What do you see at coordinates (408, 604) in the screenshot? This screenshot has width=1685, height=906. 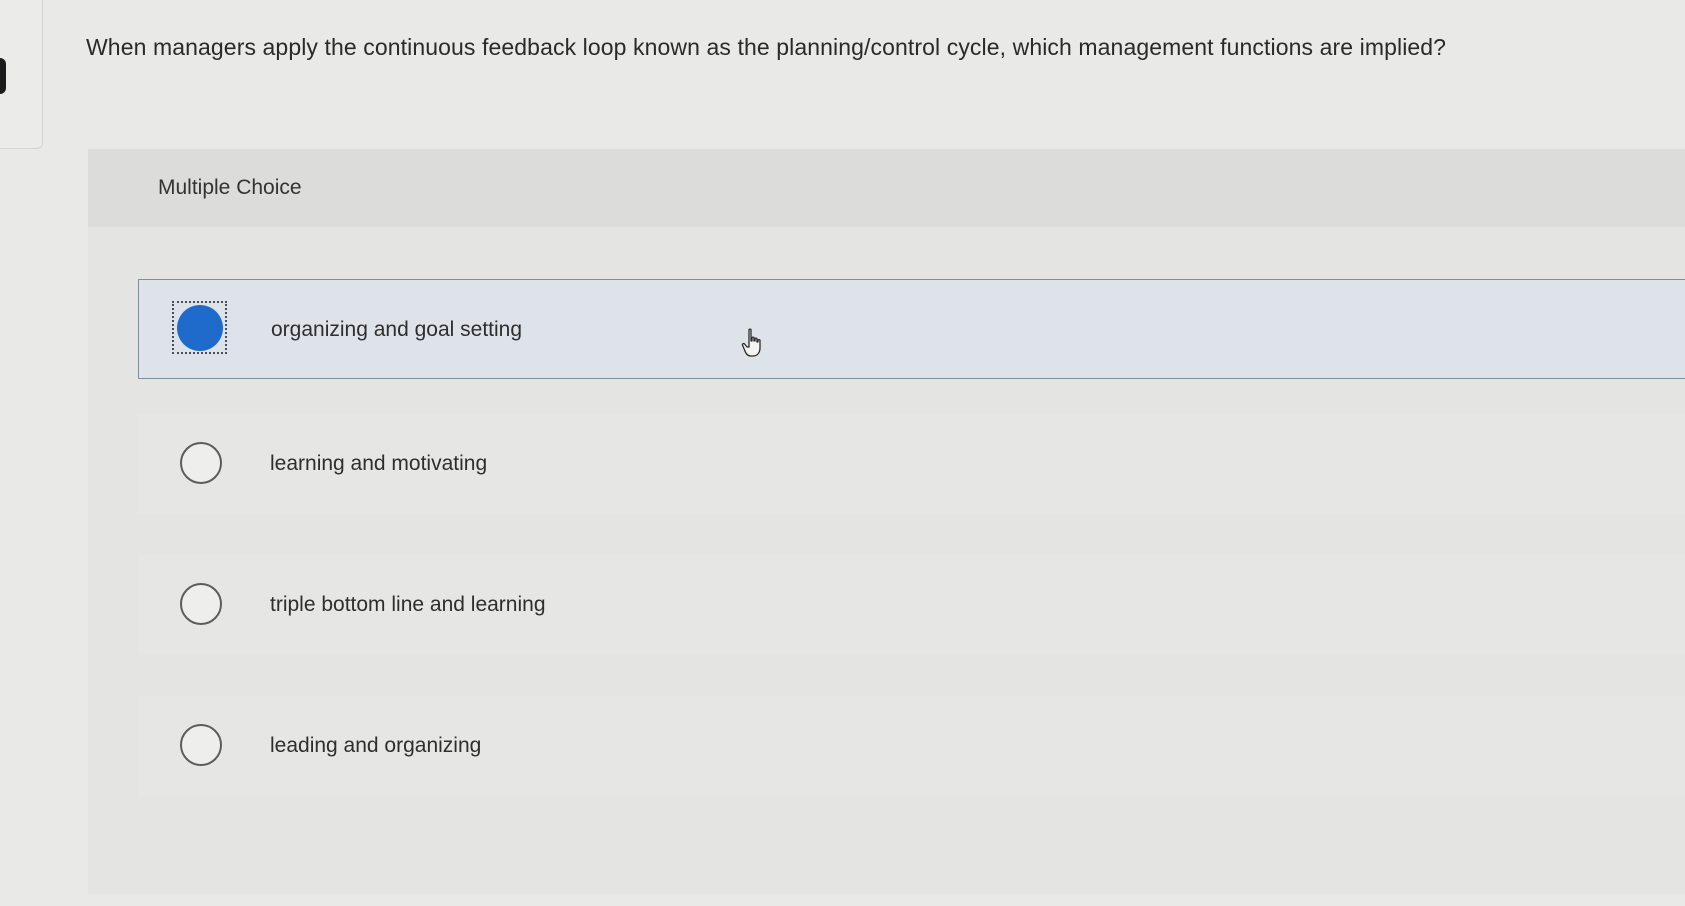 I see `option-label: triple bottom line and learning` at bounding box center [408, 604].